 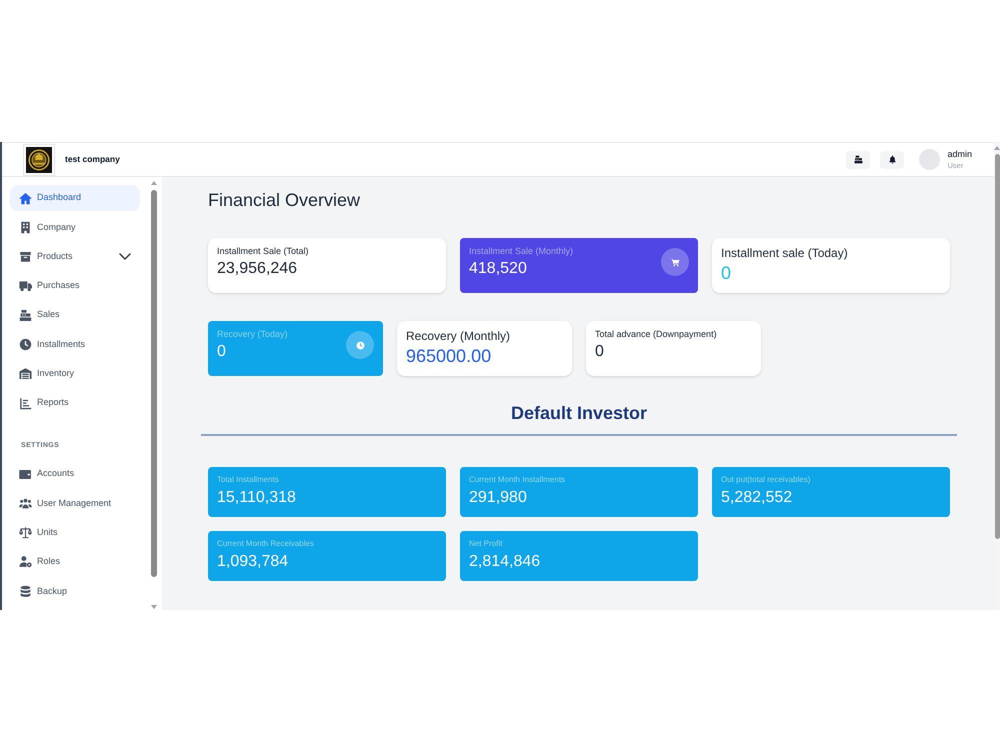 I want to click on cash-register-icon, so click(x=25, y=315).